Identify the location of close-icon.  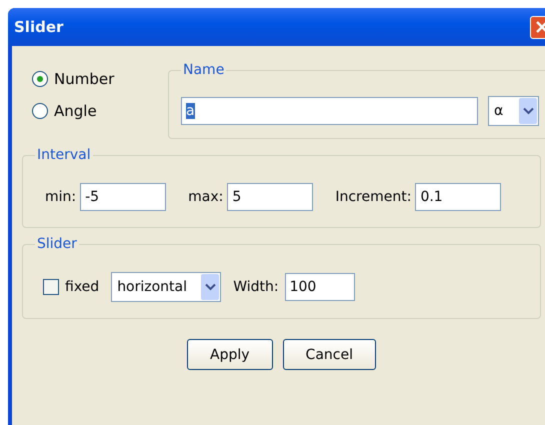
(539, 27).